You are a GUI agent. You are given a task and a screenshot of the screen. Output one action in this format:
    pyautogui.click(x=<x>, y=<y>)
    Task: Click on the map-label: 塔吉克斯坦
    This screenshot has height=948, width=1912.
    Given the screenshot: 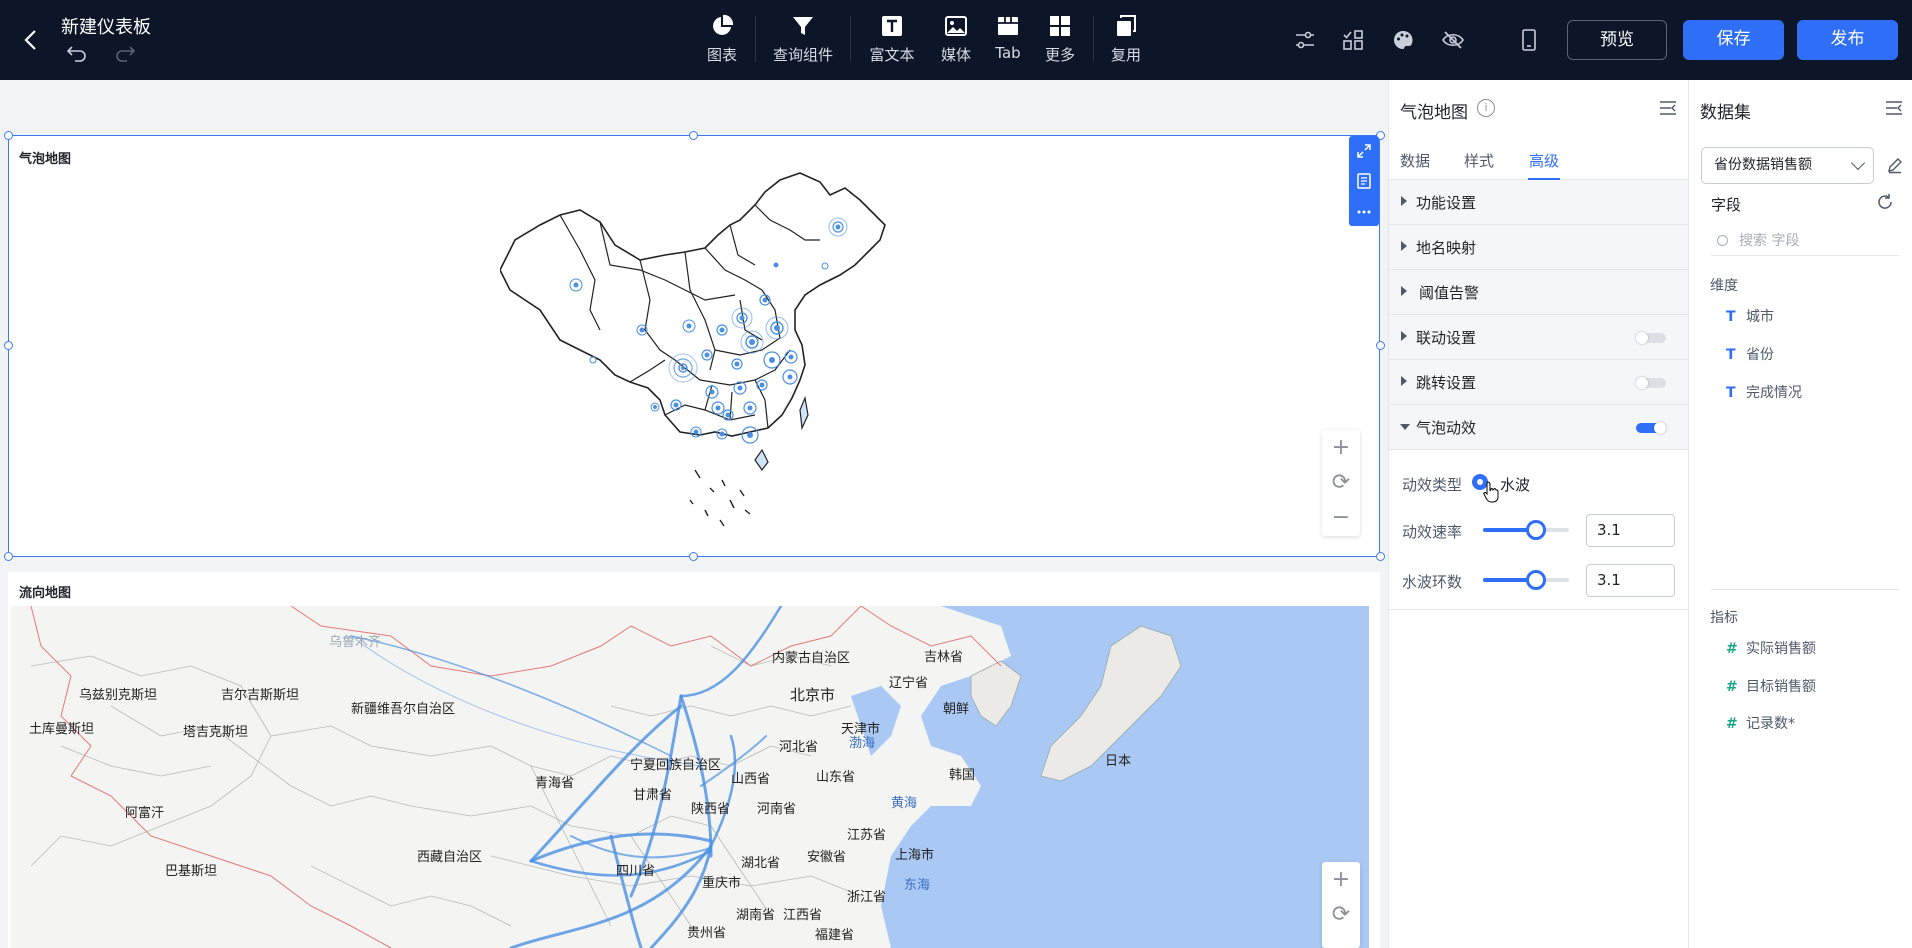 What is the action you would take?
    pyautogui.click(x=216, y=732)
    